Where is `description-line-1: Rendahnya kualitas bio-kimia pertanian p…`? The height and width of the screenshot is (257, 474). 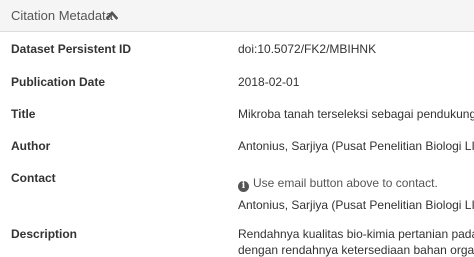
description-line-1: Rendahnya kualitas bio-kimia pertanian p… is located at coordinates (356, 234).